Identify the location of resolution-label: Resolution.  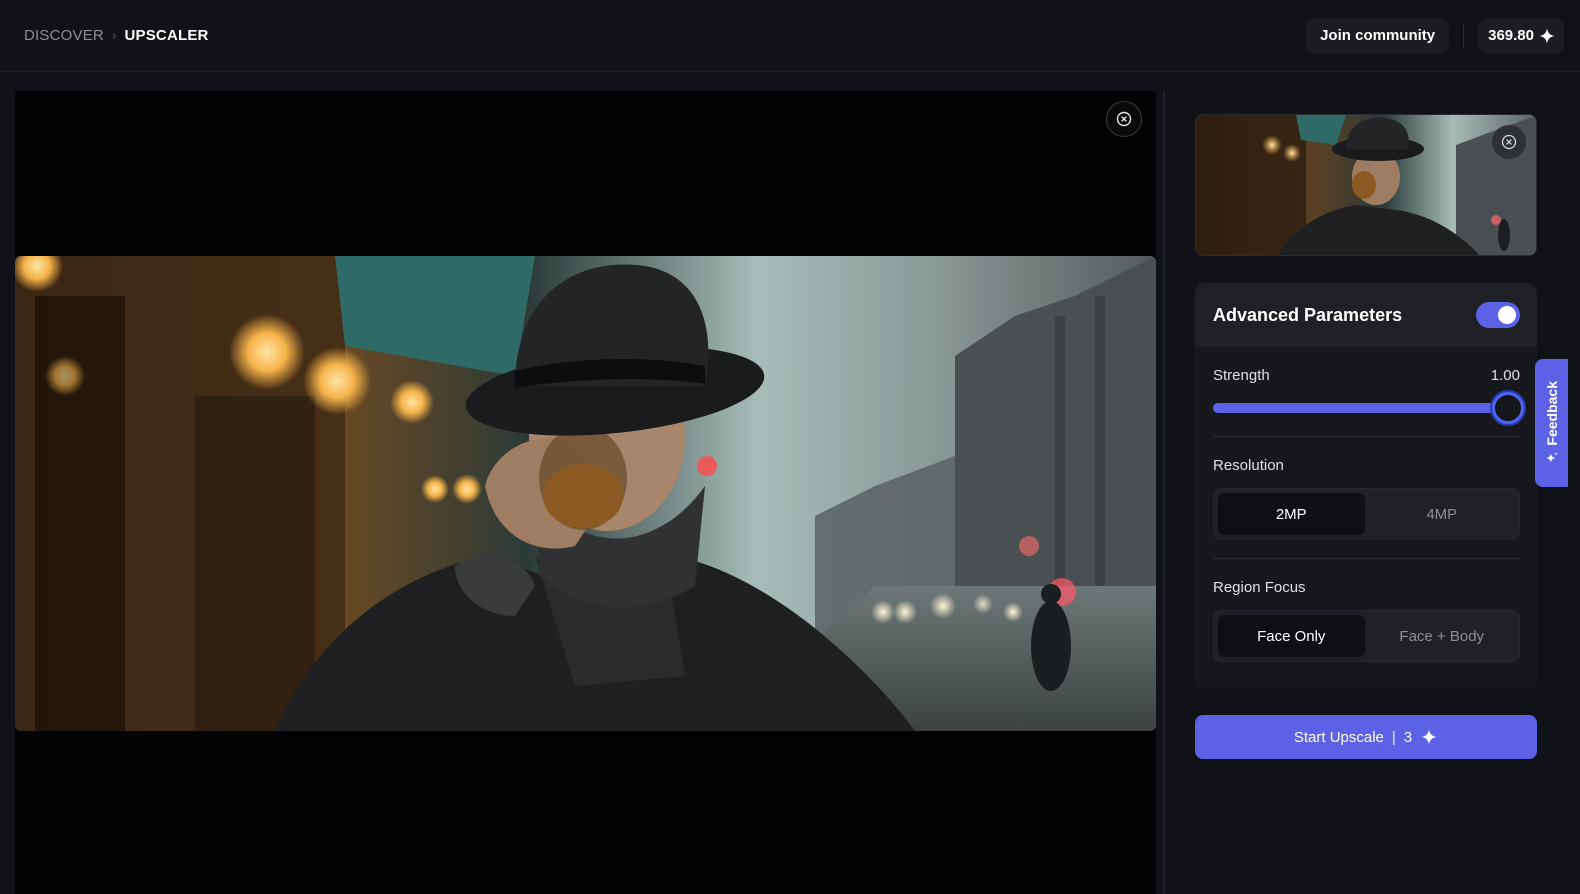
(1248, 465).